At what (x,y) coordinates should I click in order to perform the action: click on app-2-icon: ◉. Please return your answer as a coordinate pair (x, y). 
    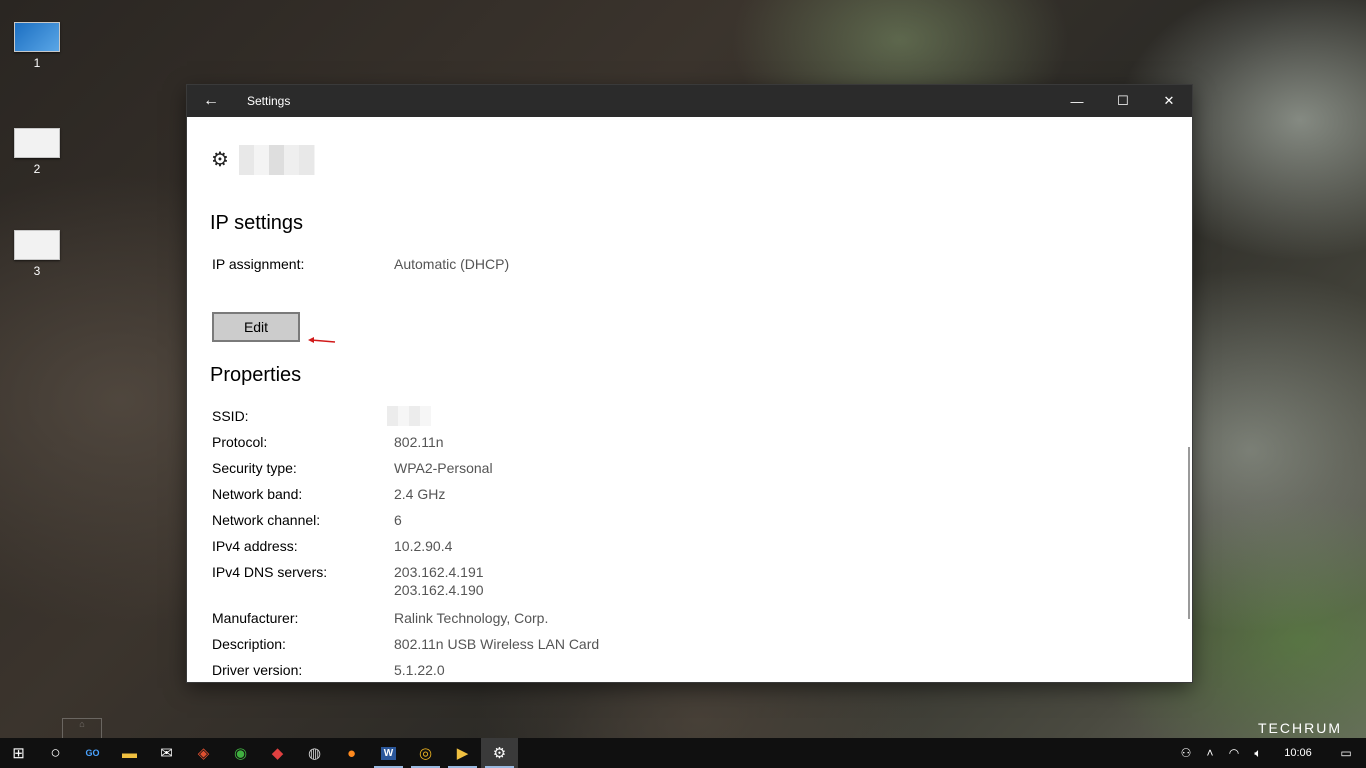
    Looking at the image, I should click on (240, 753).